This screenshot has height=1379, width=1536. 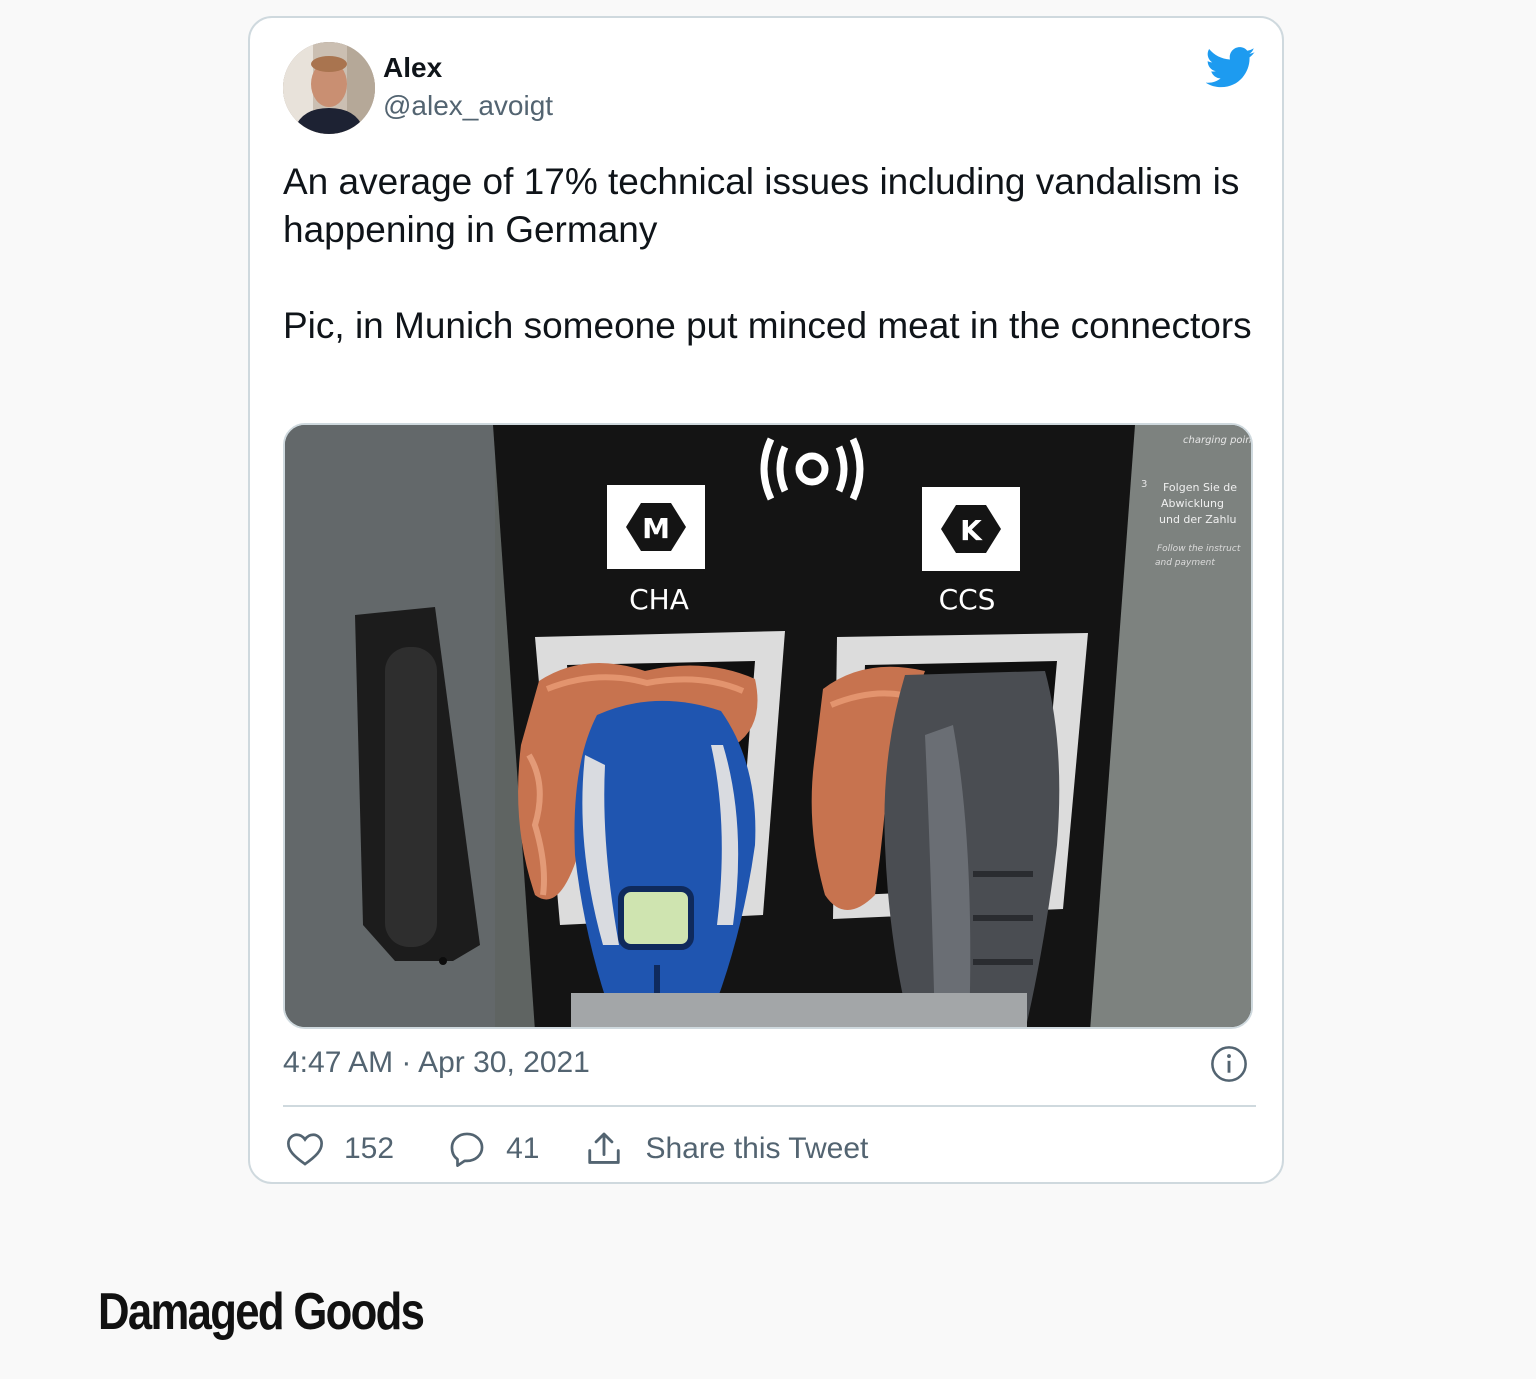 I want to click on connector-label-ccs: CCS, so click(x=967, y=599).